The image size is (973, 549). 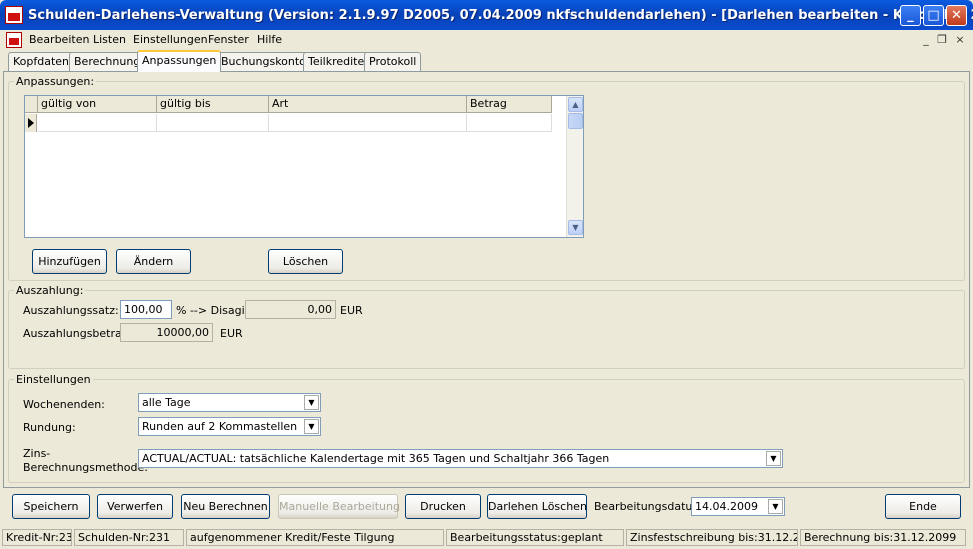 I want to click on wochenenden-value: alle Tage, so click(x=166, y=402).